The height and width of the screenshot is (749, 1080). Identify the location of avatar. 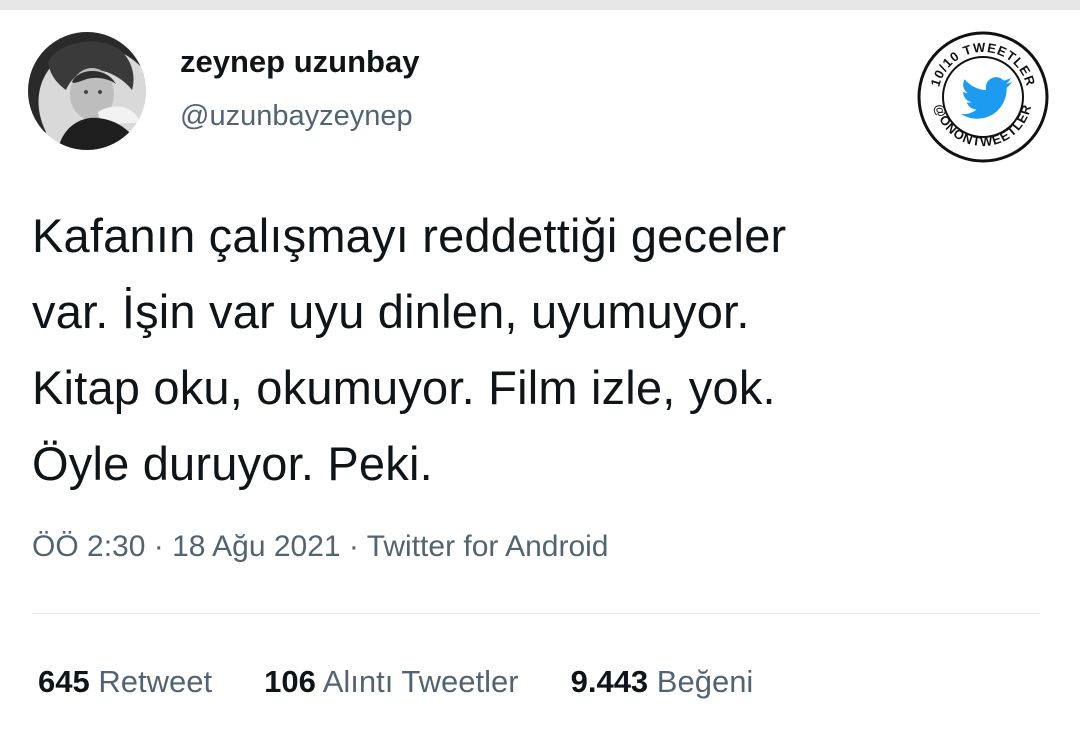
(87, 91).